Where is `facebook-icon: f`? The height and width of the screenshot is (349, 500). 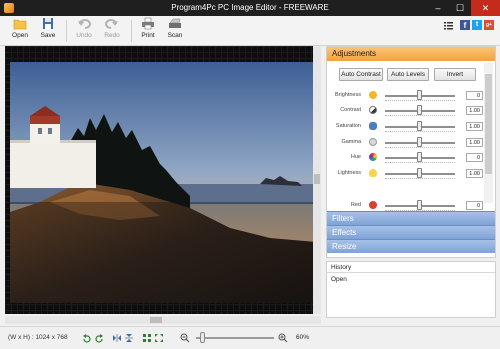
facebook-icon: f is located at coordinates (465, 25).